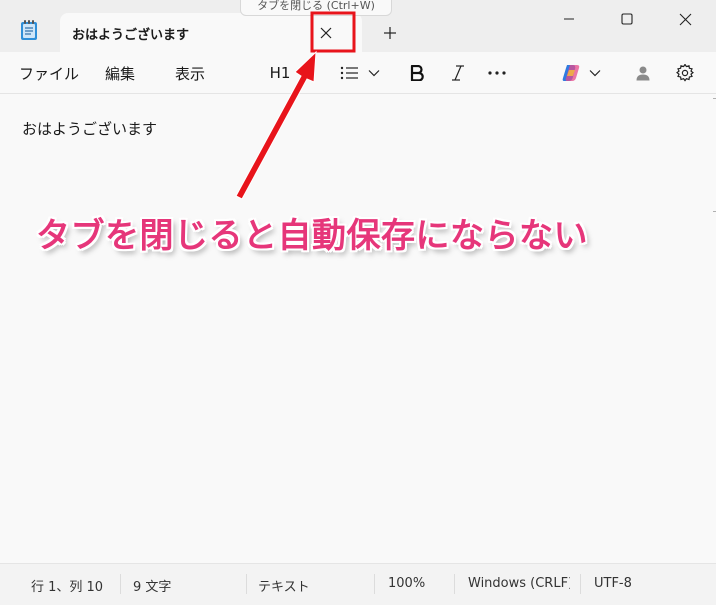 This screenshot has width=716, height=605. I want to click on settings-button, so click(685, 73).